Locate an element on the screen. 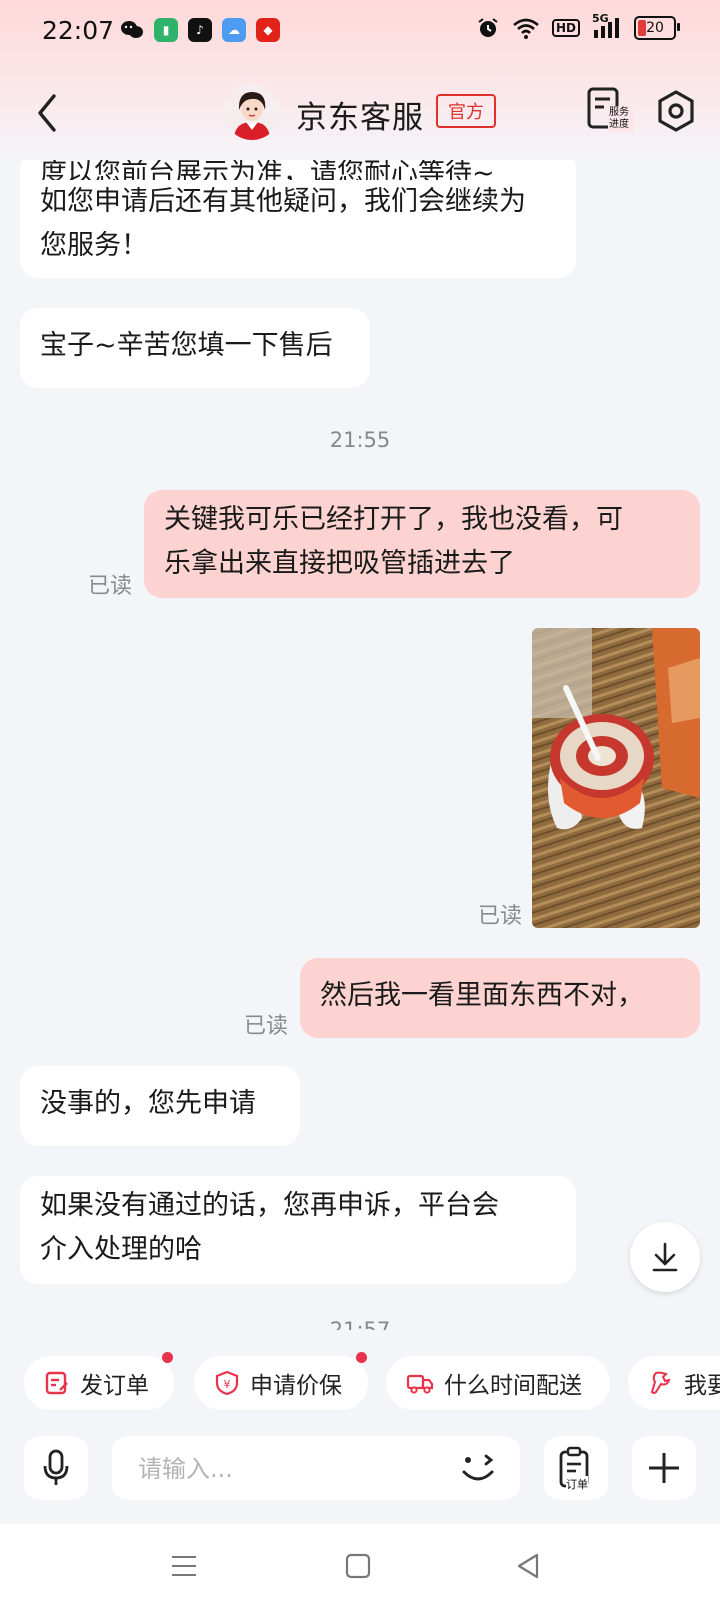 The width and height of the screenshot is (720, 1612). weather-icon: ☁ is located at coordinates (234, 30).